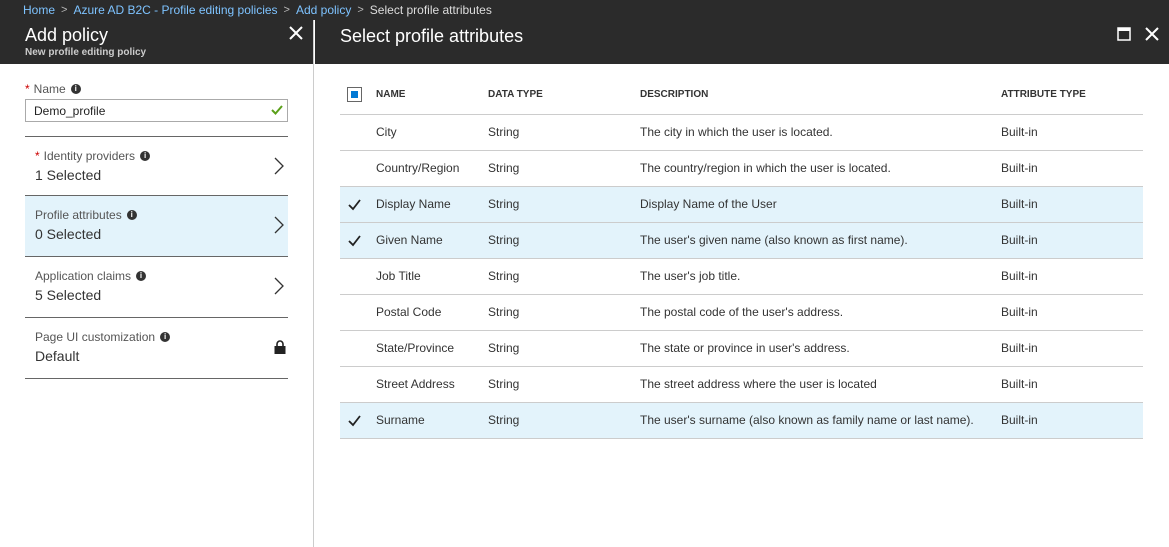  I want to click on column-header-attribute-type: ATTRIBUTE TYPE, so click(1072, 95).